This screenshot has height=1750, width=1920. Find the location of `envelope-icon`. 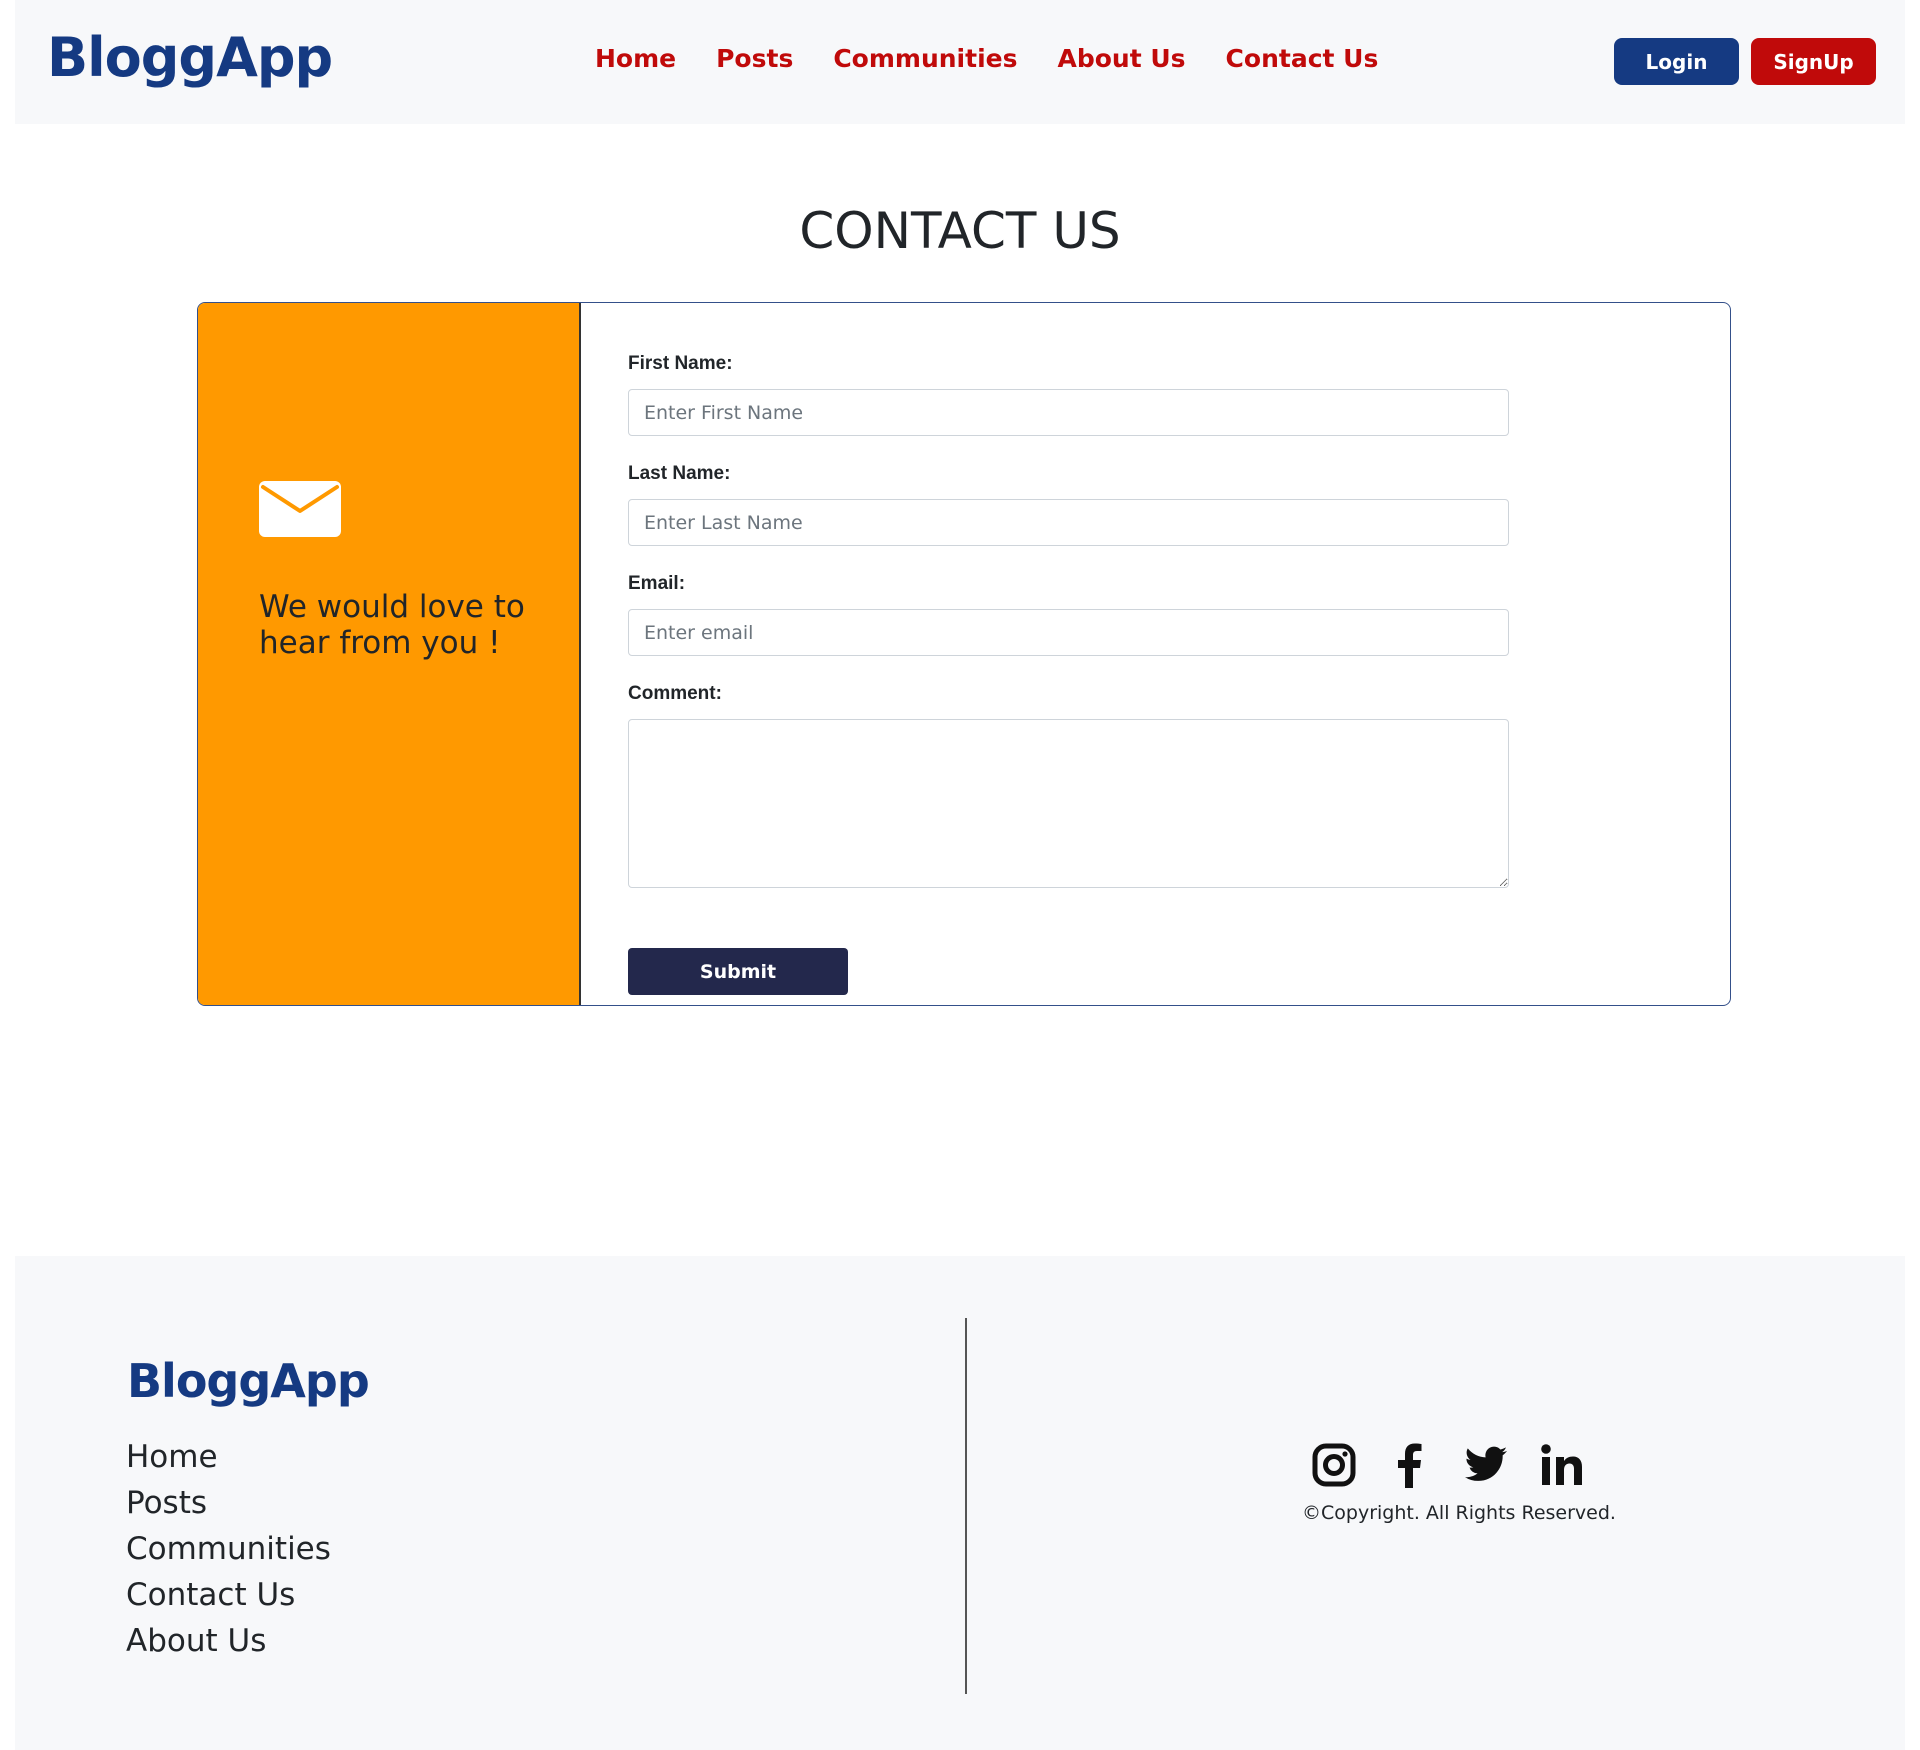

envelope-icon is located at coordinates (300, 511).